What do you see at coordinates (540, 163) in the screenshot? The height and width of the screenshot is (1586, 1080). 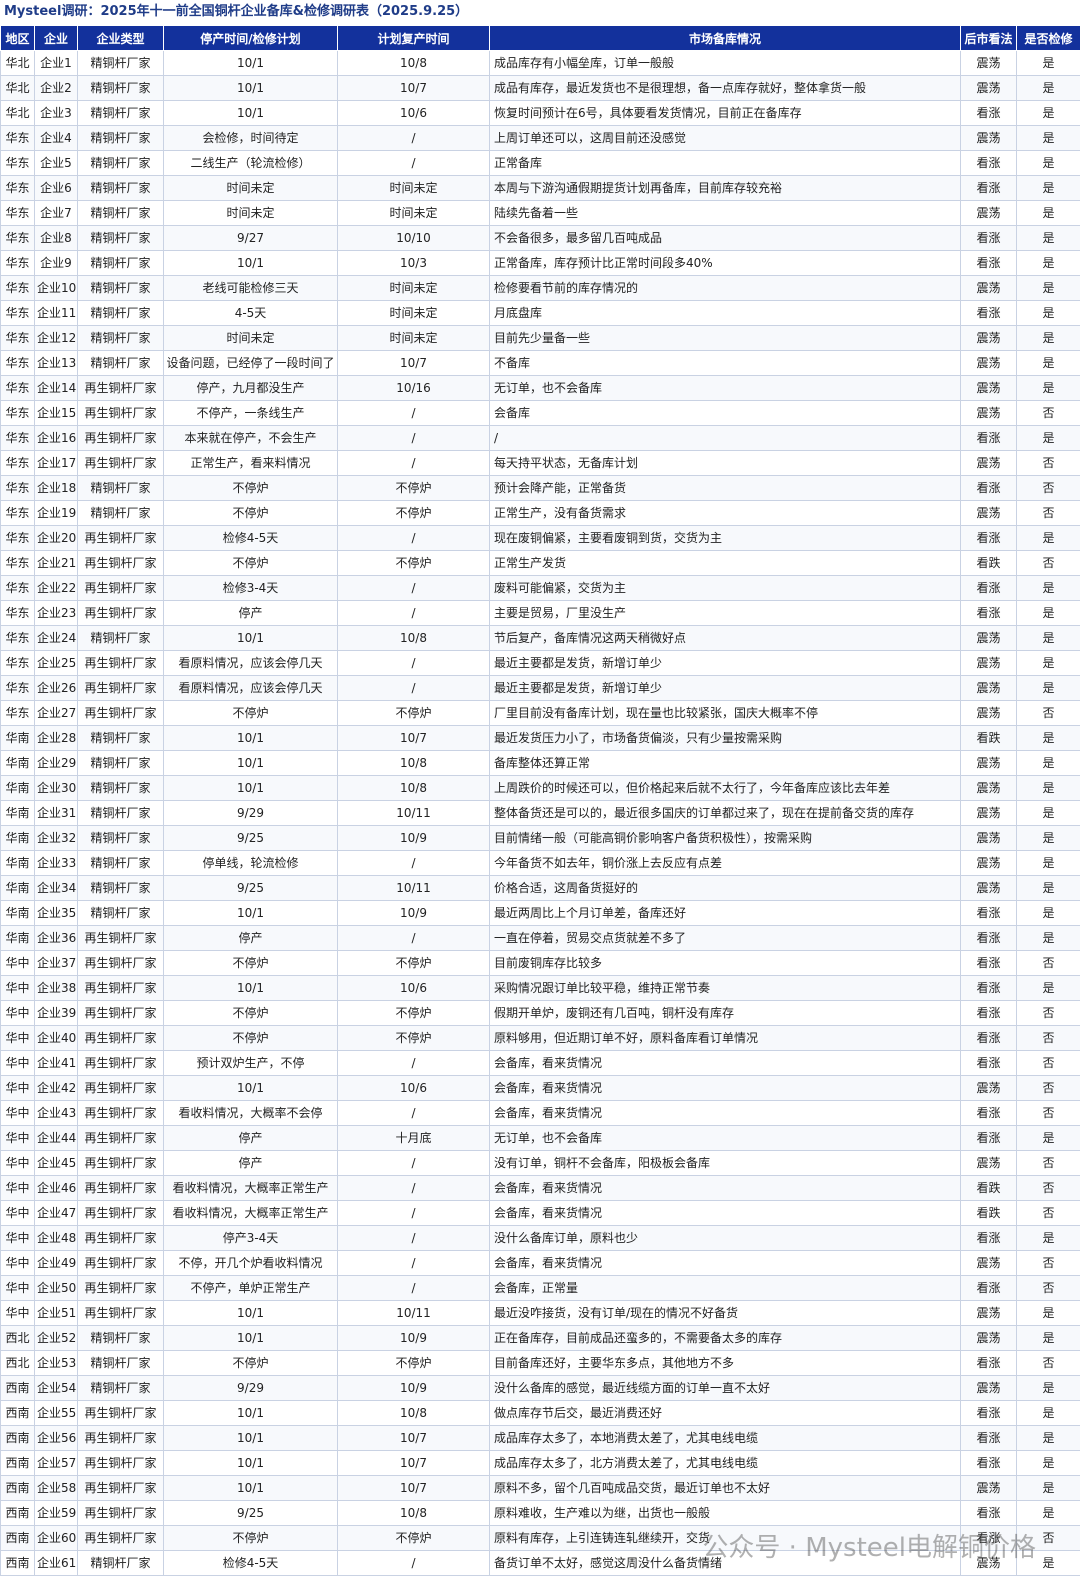 I see `table-row: 华东 企业5 精铜杆厂家 二线生产（轮流检修） / 正常备库 看涨是` at bounding box center [540, 163].